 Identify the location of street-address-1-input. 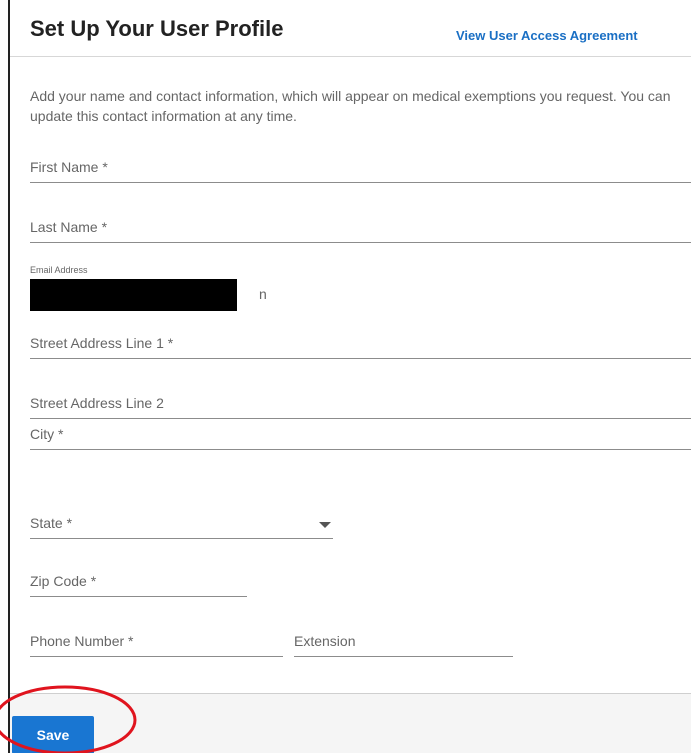
(360, 343).